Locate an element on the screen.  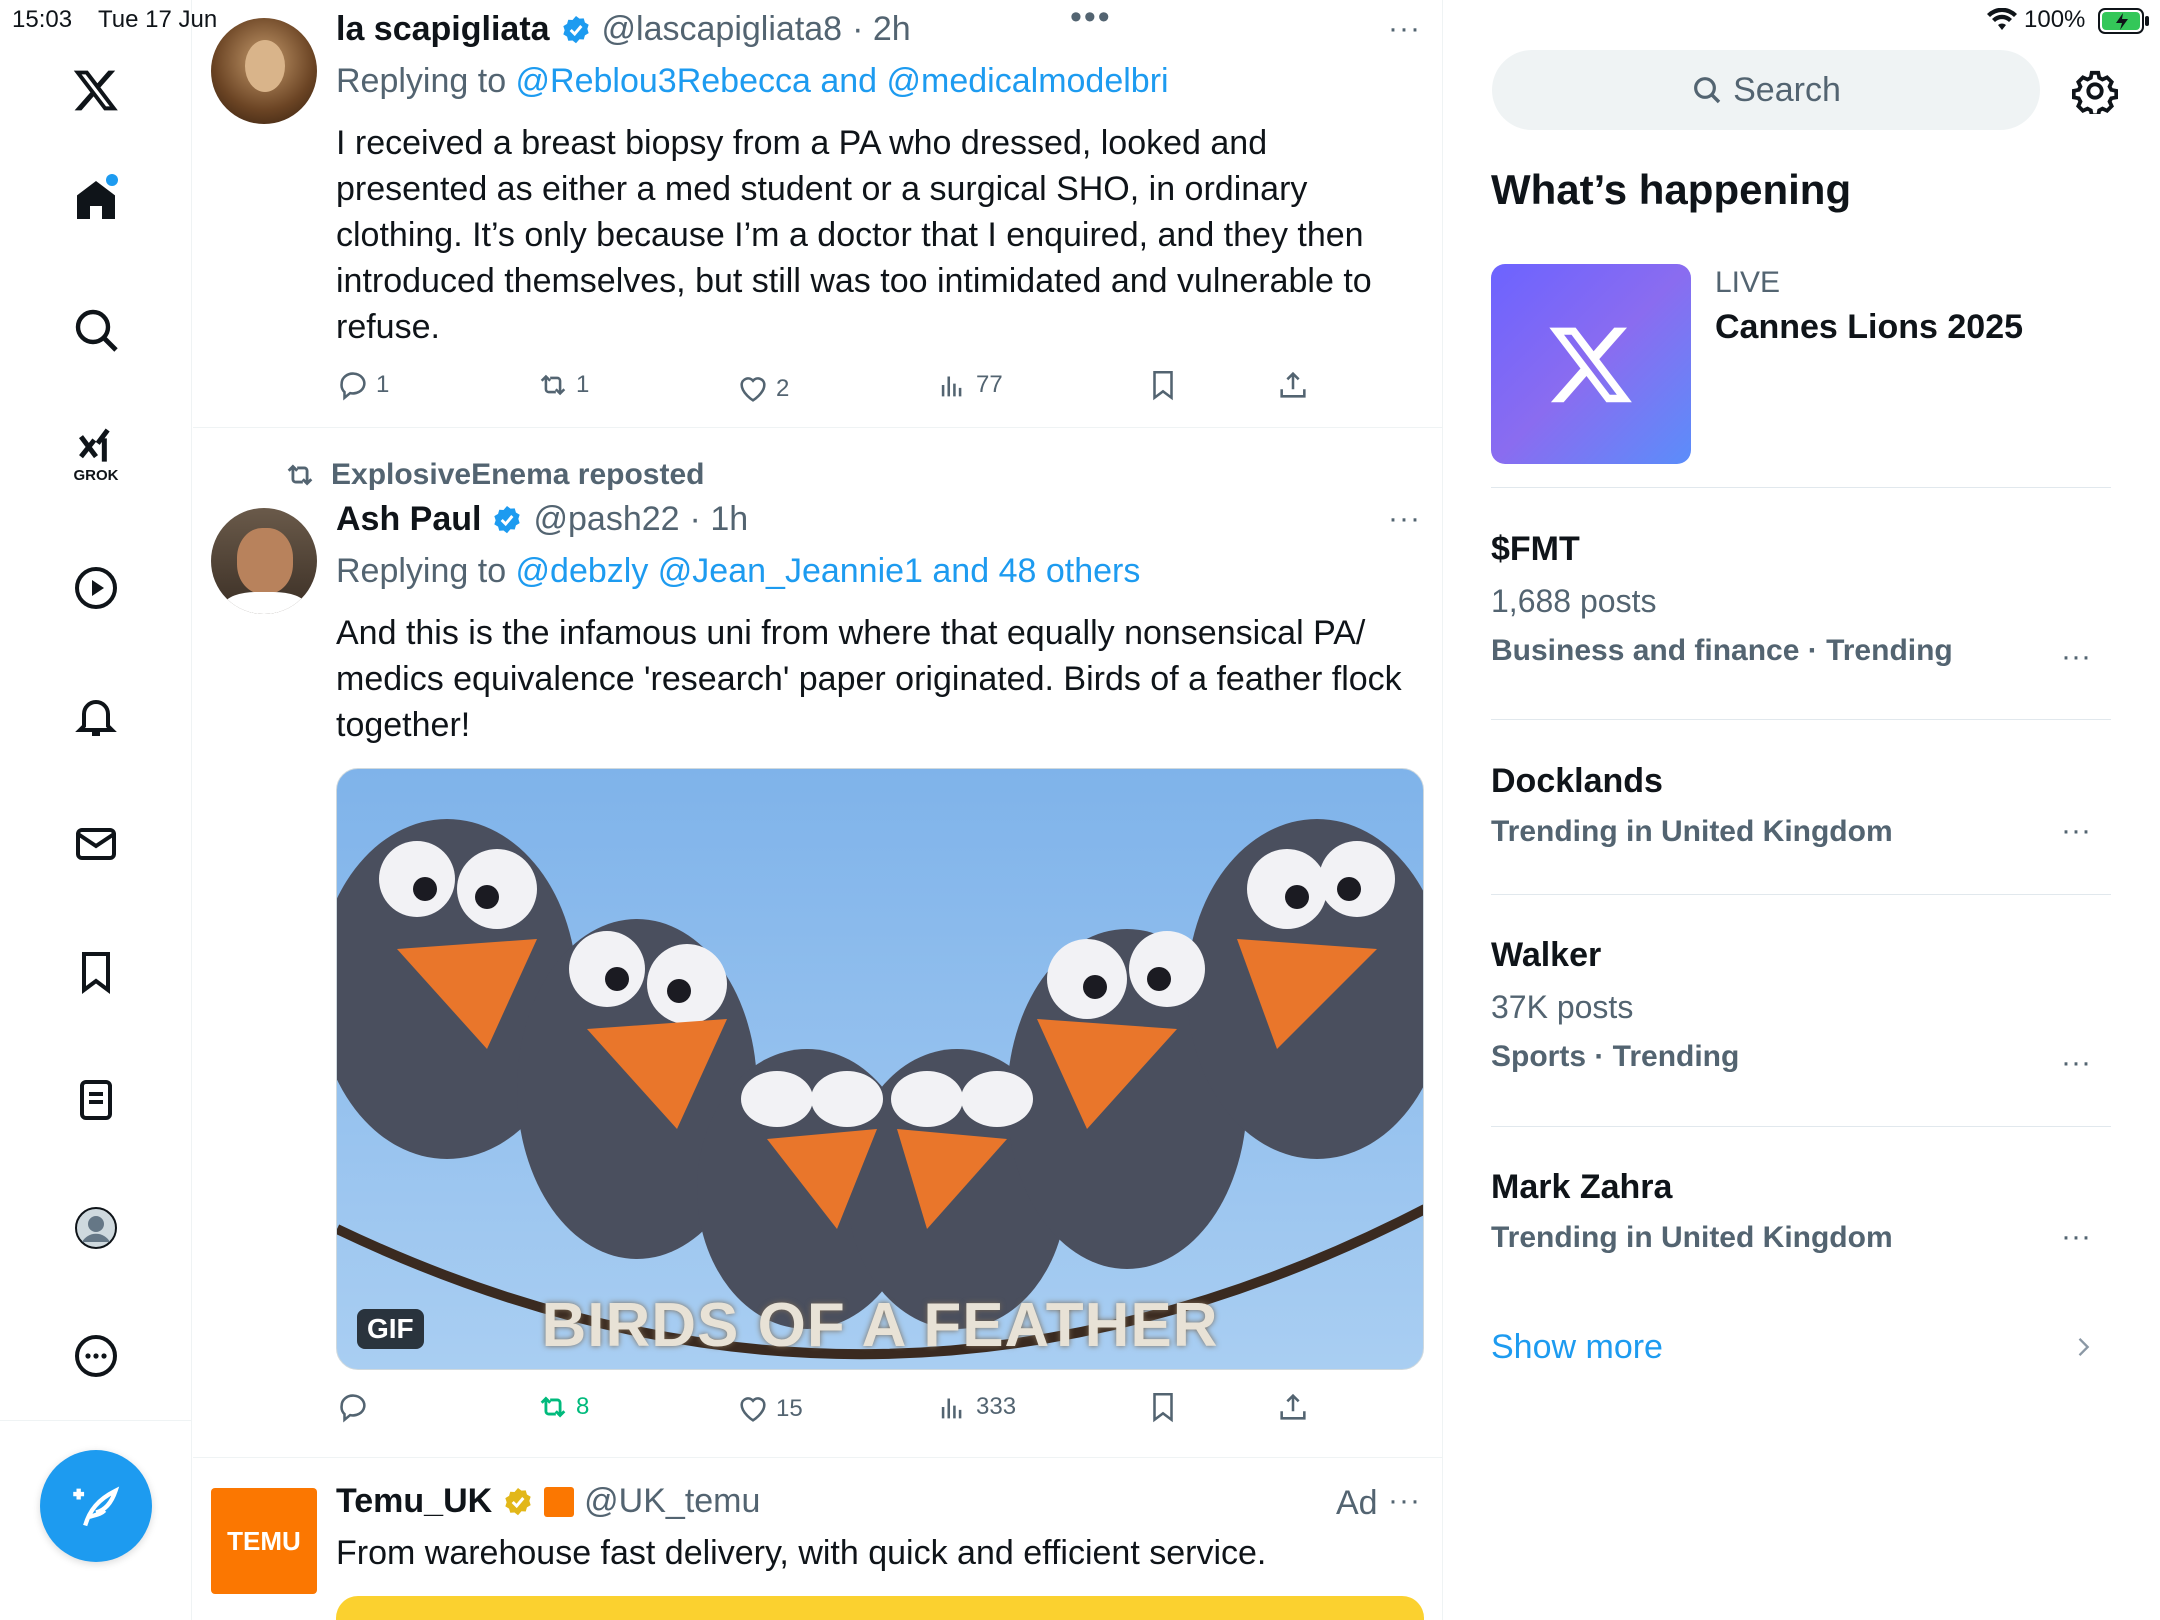
author-handle: @pash22 is located at coordinates (606, 519).